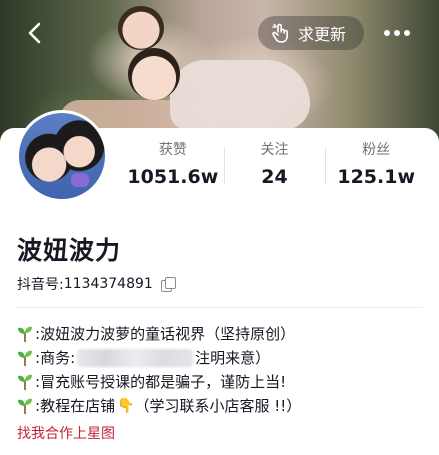  I want to click on stat-label: 关注, so click(274, 150).